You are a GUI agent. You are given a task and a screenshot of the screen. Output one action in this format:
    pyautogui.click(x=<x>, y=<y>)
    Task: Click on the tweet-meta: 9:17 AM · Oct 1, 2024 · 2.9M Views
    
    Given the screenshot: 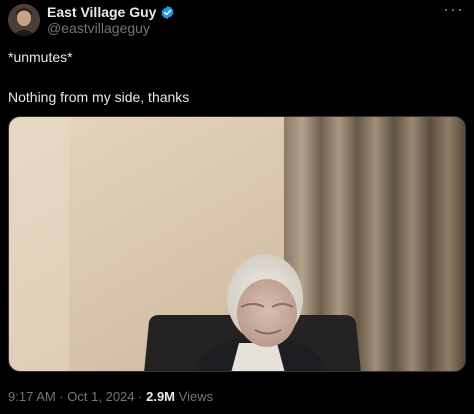 What is the action you would take?
    pyautogui.click(x=110, y=397)
    